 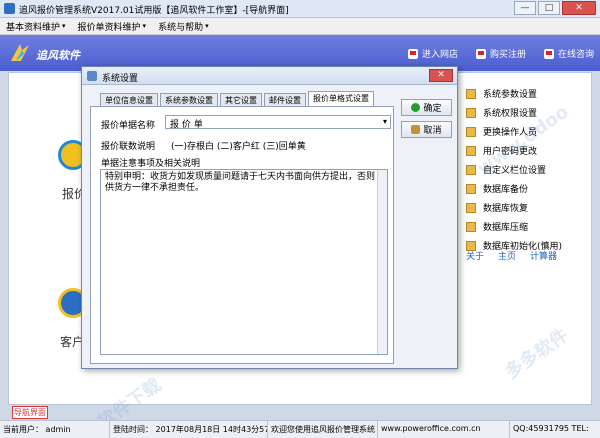 What do you see at coordinates (129, 99) in the screenshot?
I see `tab-company-info: 单位信息设置` at bounding box center [129, 99].